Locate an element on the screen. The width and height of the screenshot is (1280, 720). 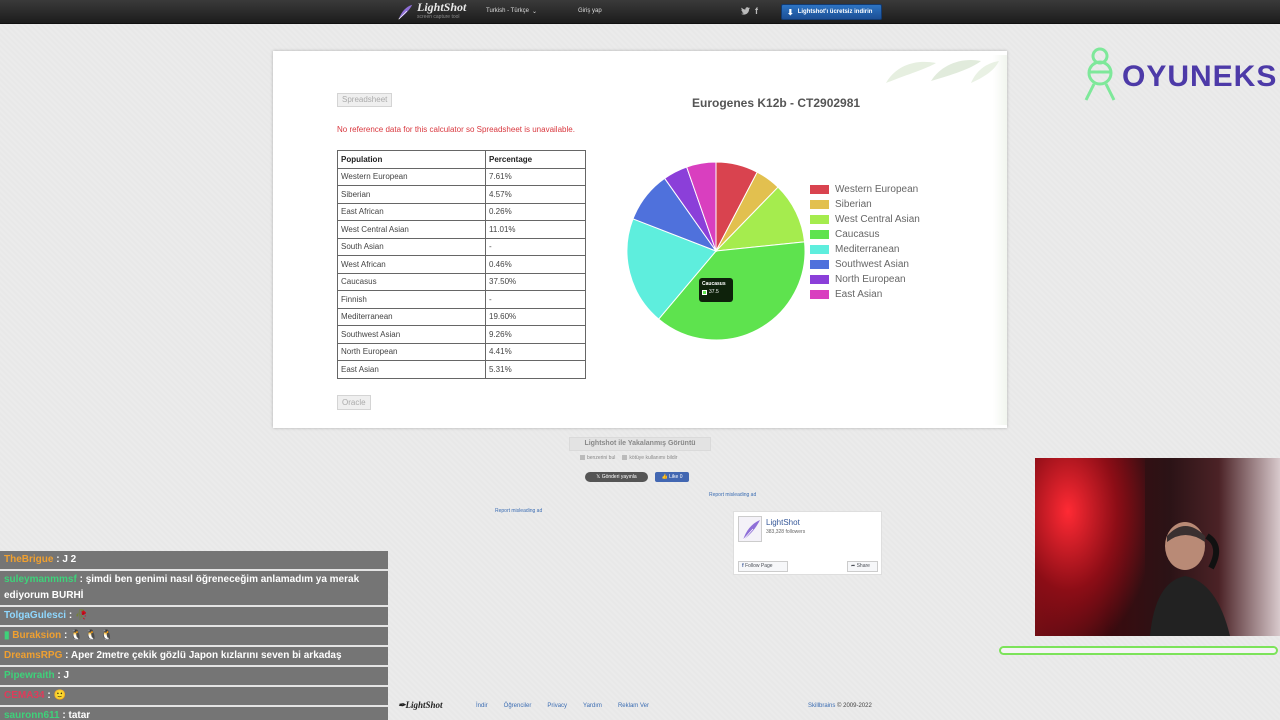
language-select: Turkish - Türkçe ⌄ is located at coordinates (511, 12).